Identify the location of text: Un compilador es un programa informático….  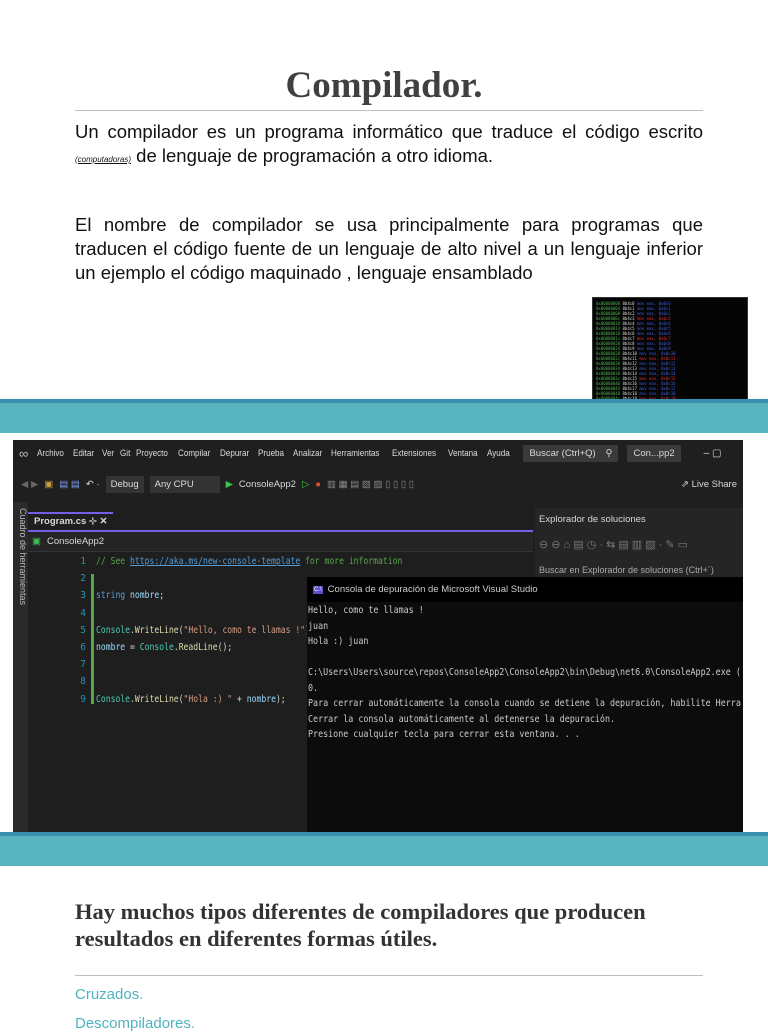
(389, 131).